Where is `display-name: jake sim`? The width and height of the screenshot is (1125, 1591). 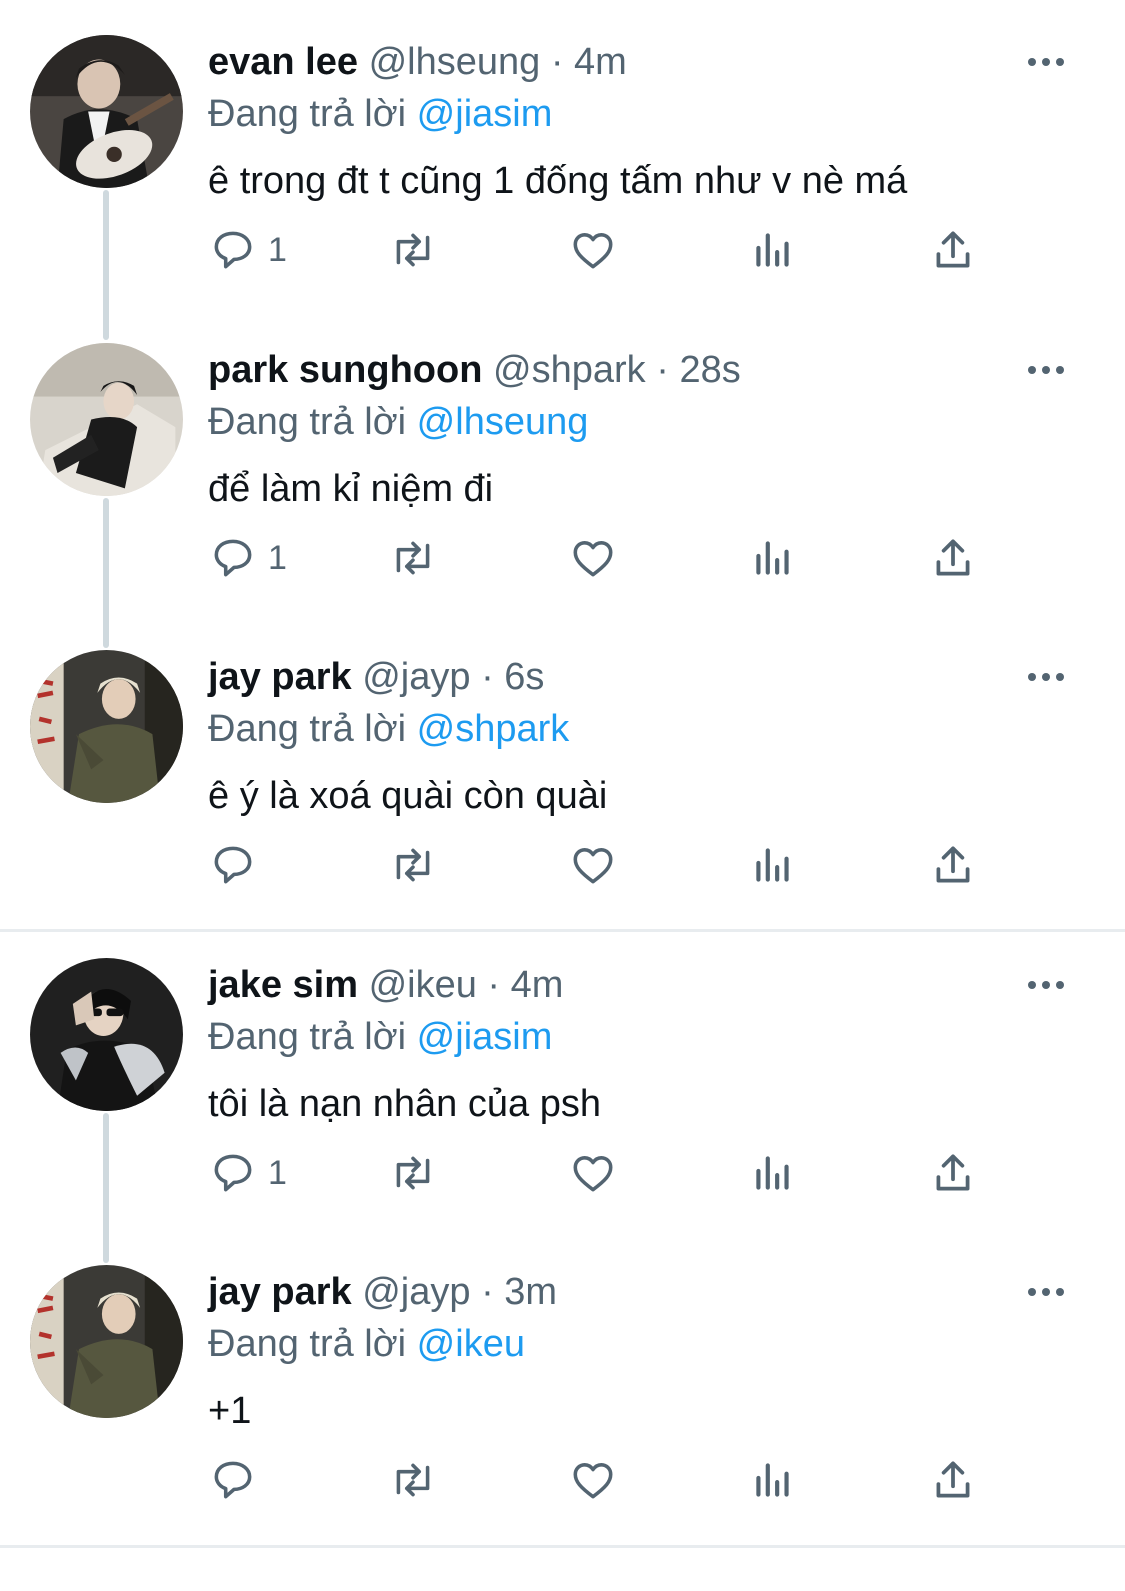
display-name: jake sim is located at coordinates (283, 985).